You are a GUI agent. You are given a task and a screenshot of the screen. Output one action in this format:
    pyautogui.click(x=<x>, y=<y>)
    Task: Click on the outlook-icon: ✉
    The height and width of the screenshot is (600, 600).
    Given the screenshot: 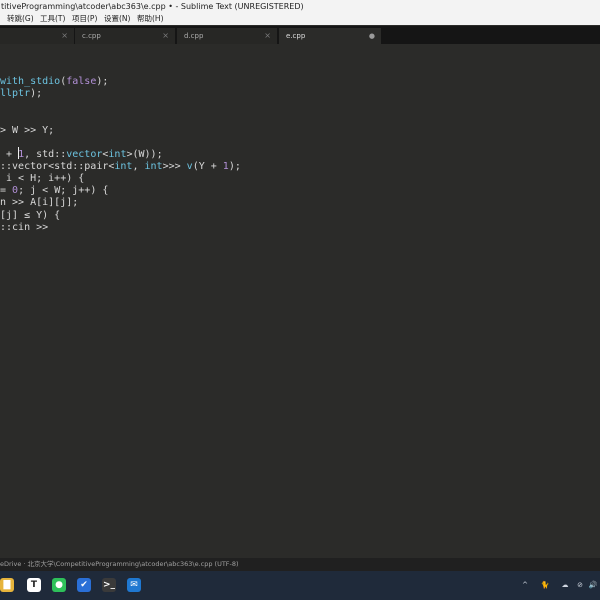 What is the action you would take?
    pyautogui.click(x=134, y=585)
    